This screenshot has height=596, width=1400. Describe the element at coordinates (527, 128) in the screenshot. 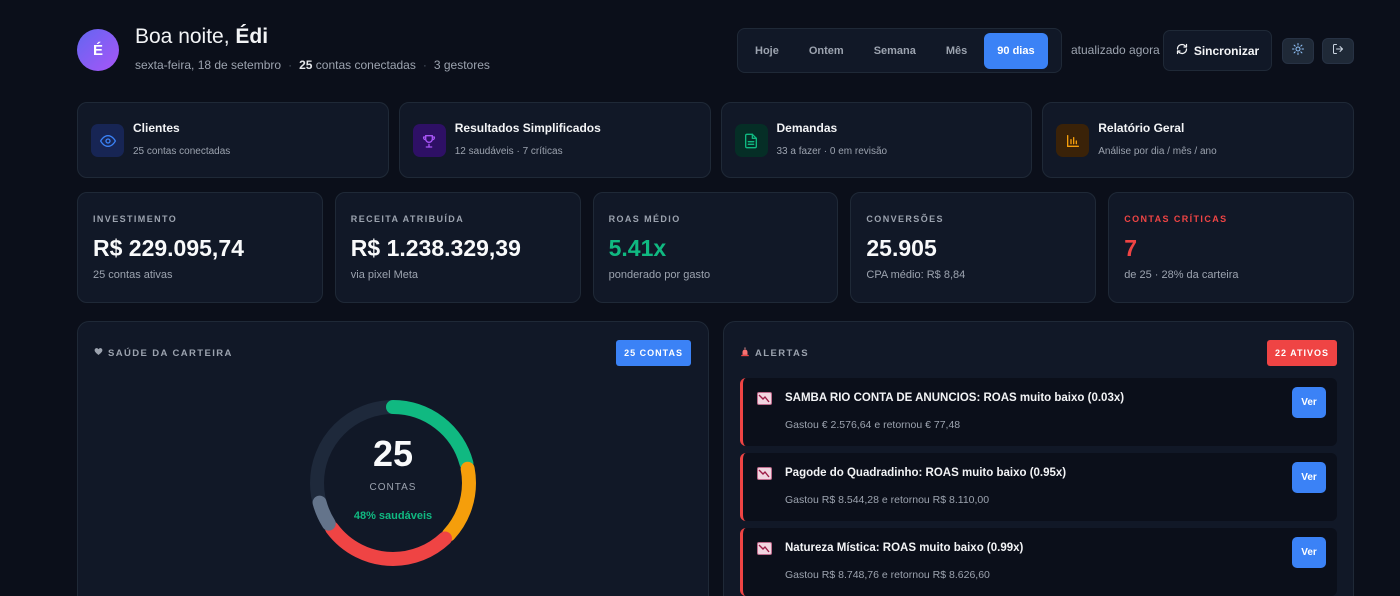

I see `shortcut-title: Resultados Simplificados` at that location.